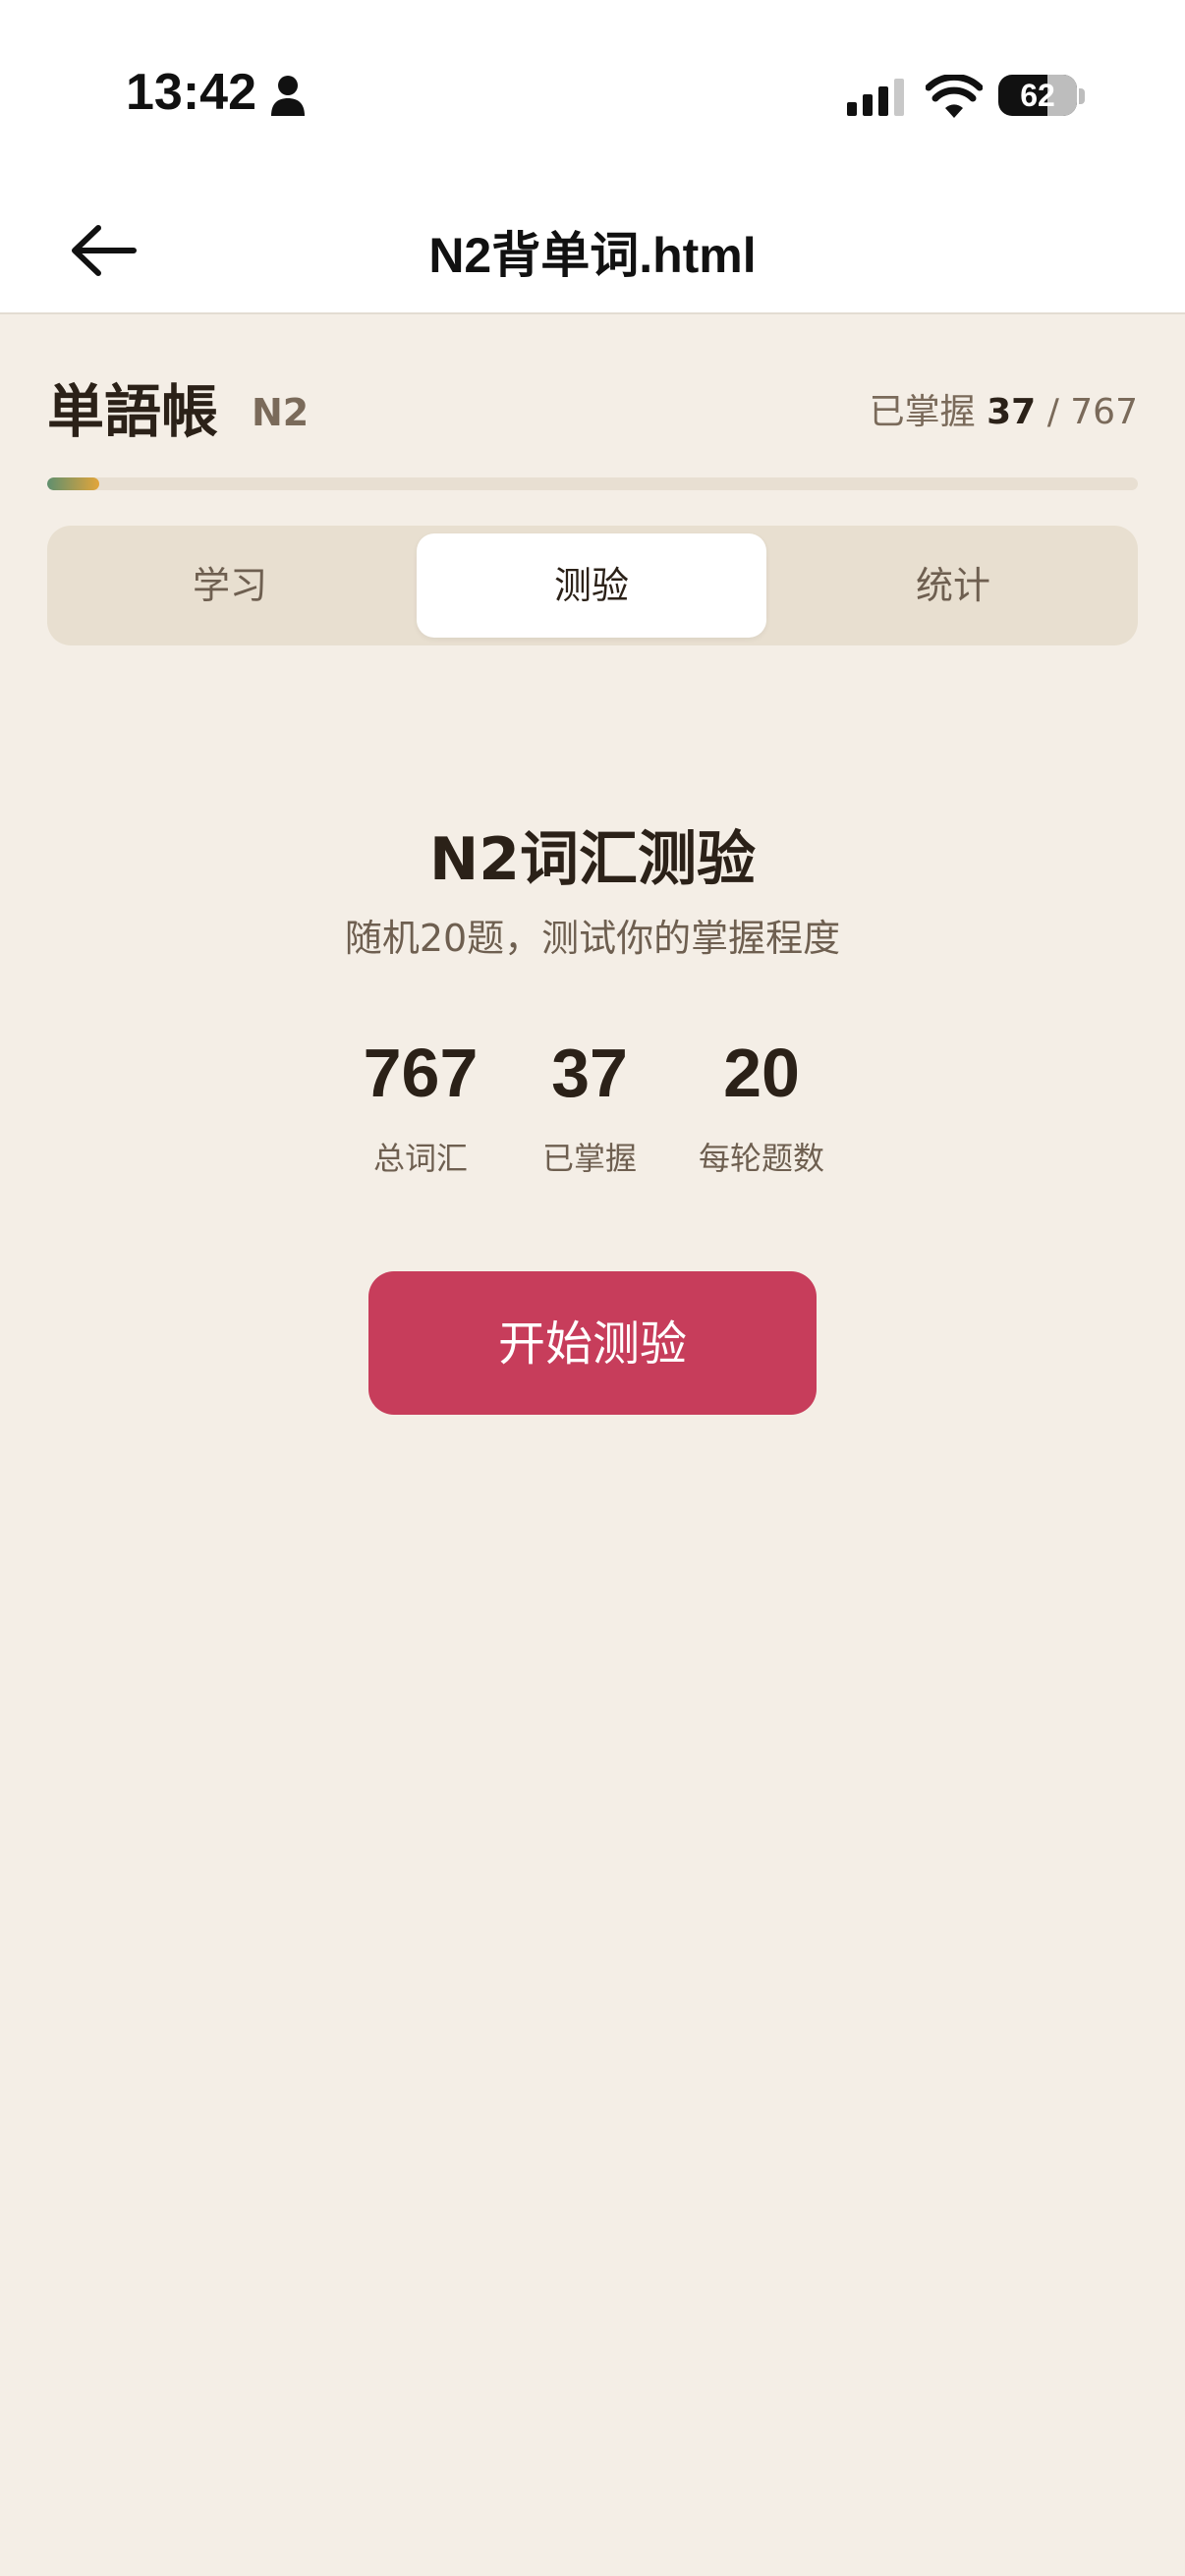 Image resolution: width=1185 pixels, height=2576 pixels. I want to click on tab-quiz: 测验, so click(592, 585).